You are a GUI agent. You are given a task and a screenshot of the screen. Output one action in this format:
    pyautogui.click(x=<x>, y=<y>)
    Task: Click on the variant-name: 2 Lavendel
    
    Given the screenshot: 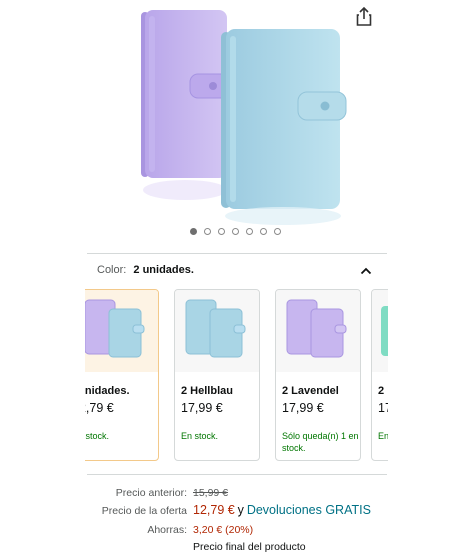 What is the action you would take?
    pyautogui.click(x=310, y=391)
    